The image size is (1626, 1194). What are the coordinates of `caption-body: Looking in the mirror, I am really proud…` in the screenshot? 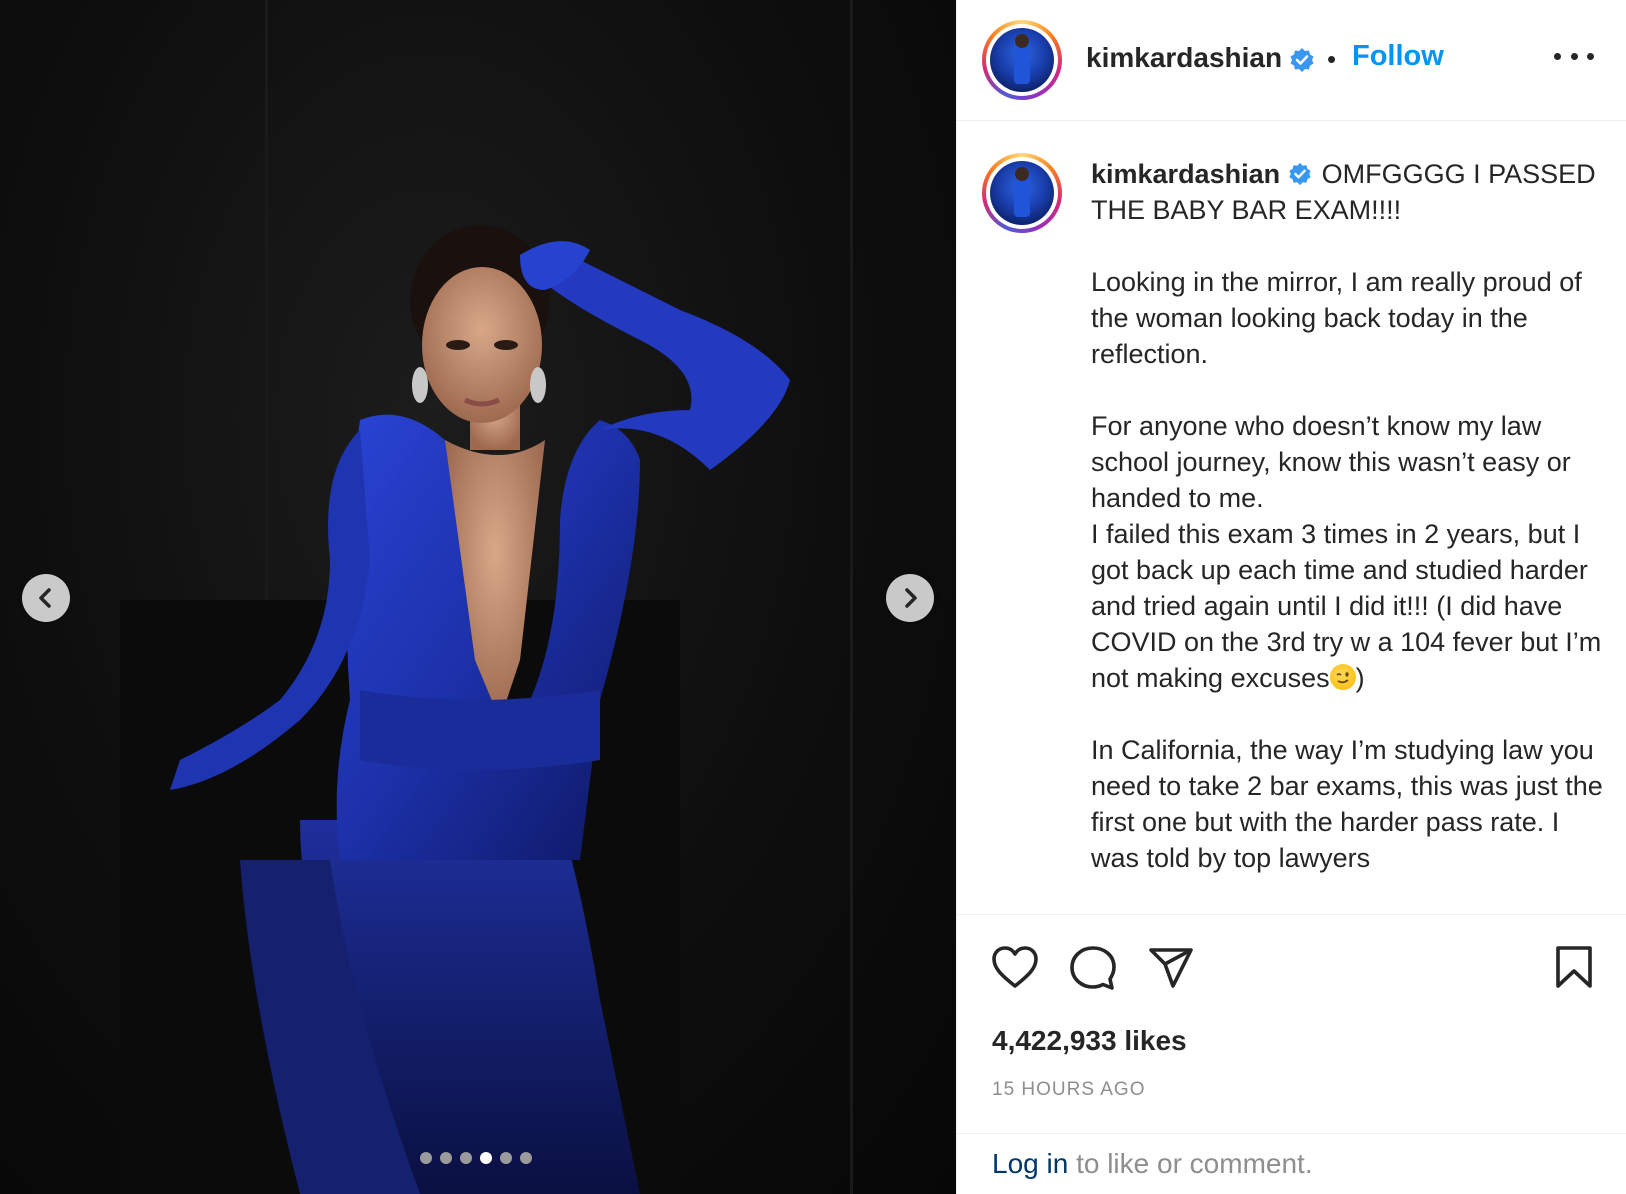 It's located at (1346, 480).